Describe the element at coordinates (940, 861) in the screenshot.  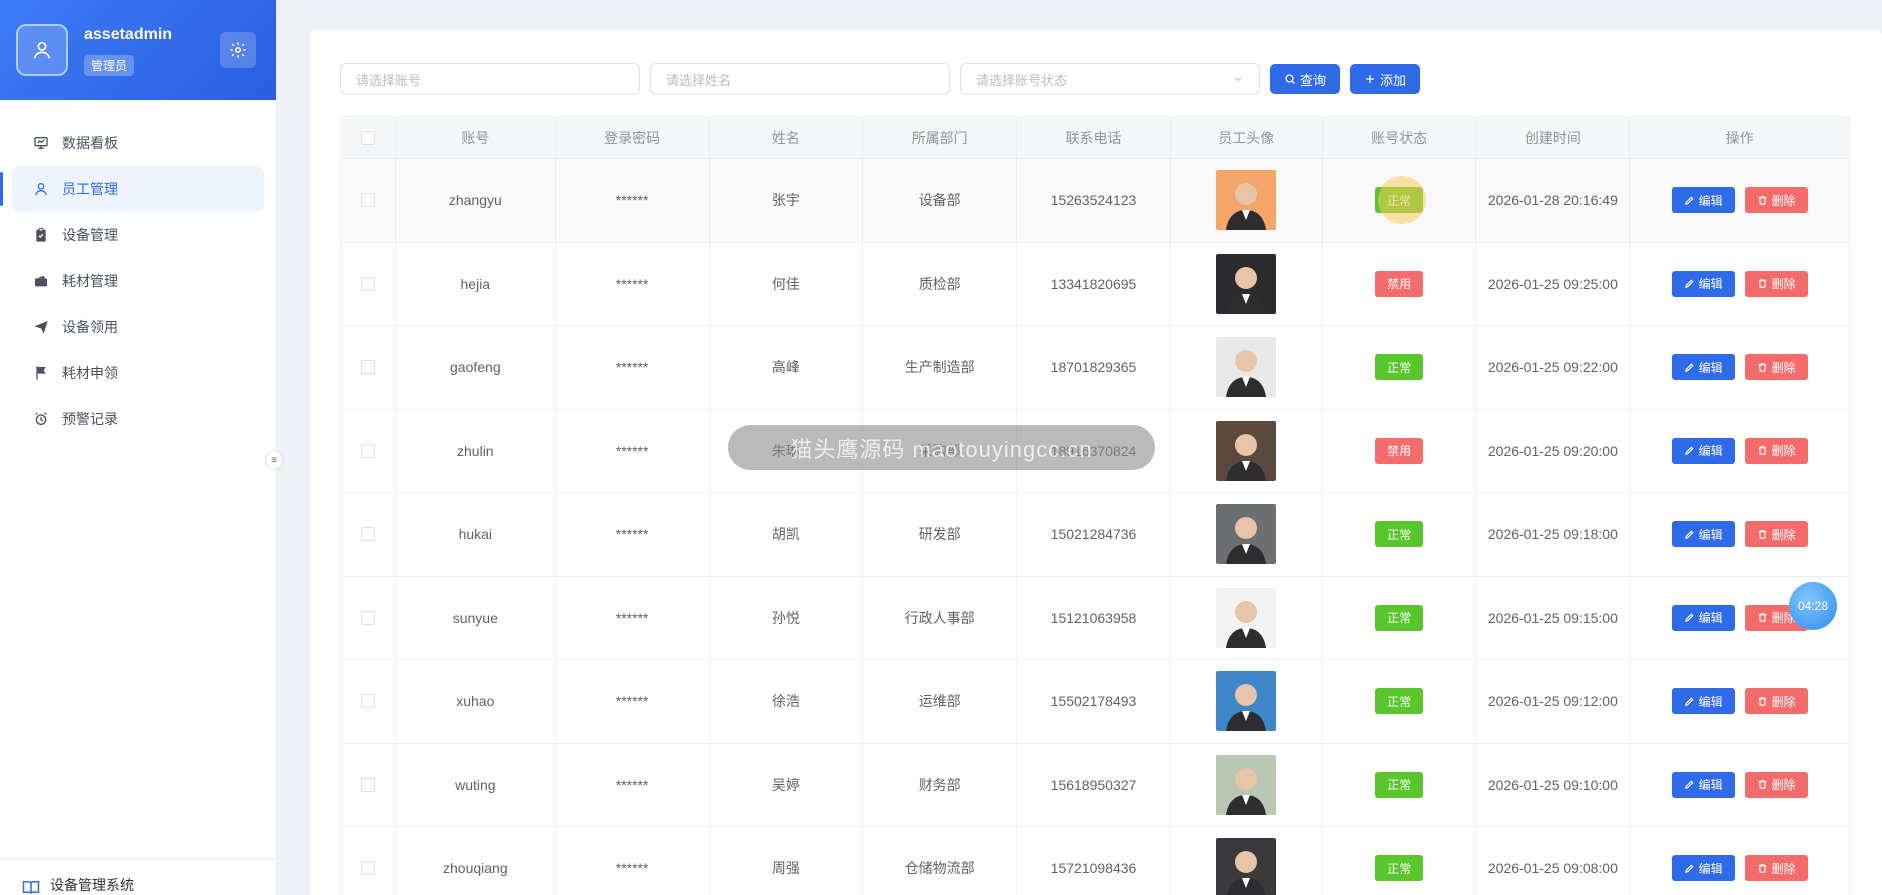
I see `department-cell: 仓储物流部` at that location.